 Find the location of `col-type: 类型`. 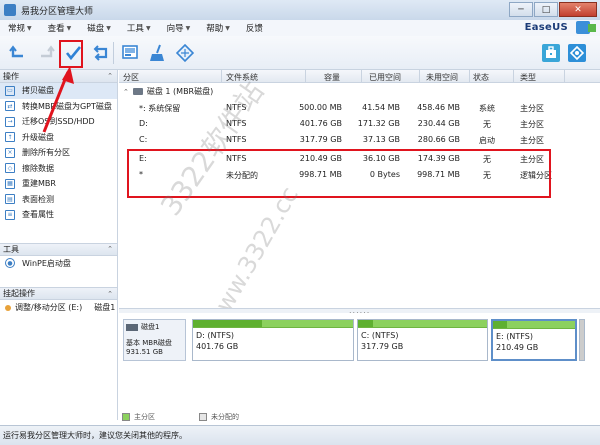

col-type: 类型 is located at coordinates (528, 77).